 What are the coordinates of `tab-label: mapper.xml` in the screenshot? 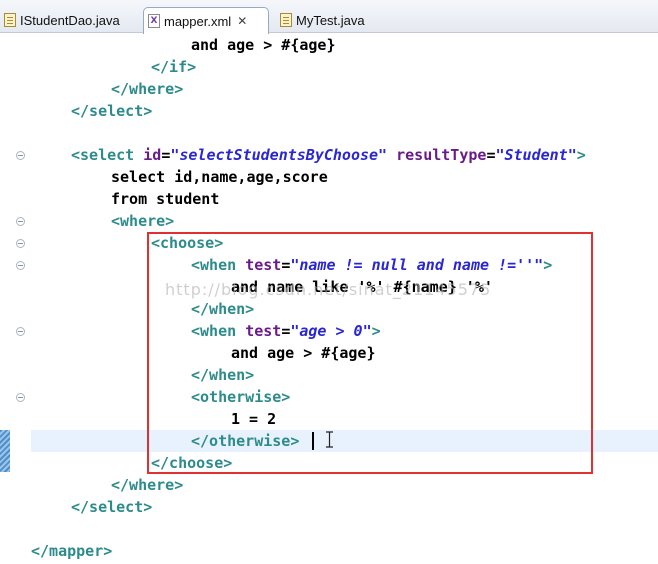 It's located at (198, 21).